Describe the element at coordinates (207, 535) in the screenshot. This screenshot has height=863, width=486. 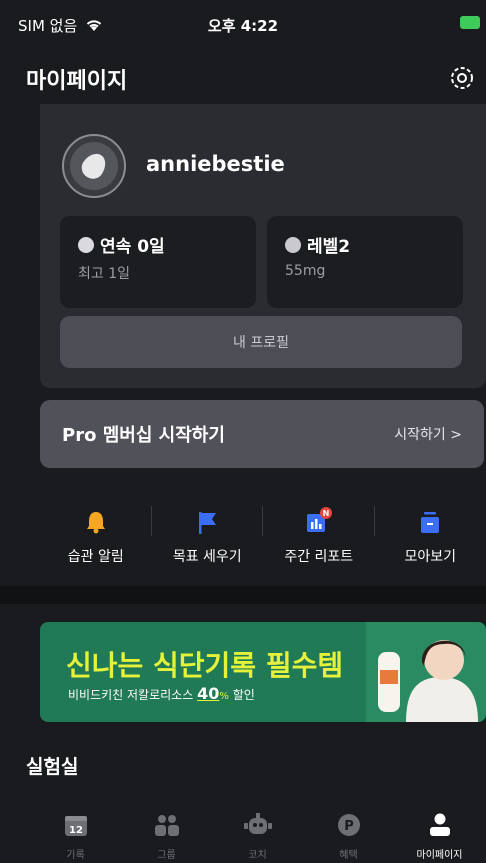
I see `quick-set-goal: 목표 세우기` at that location.